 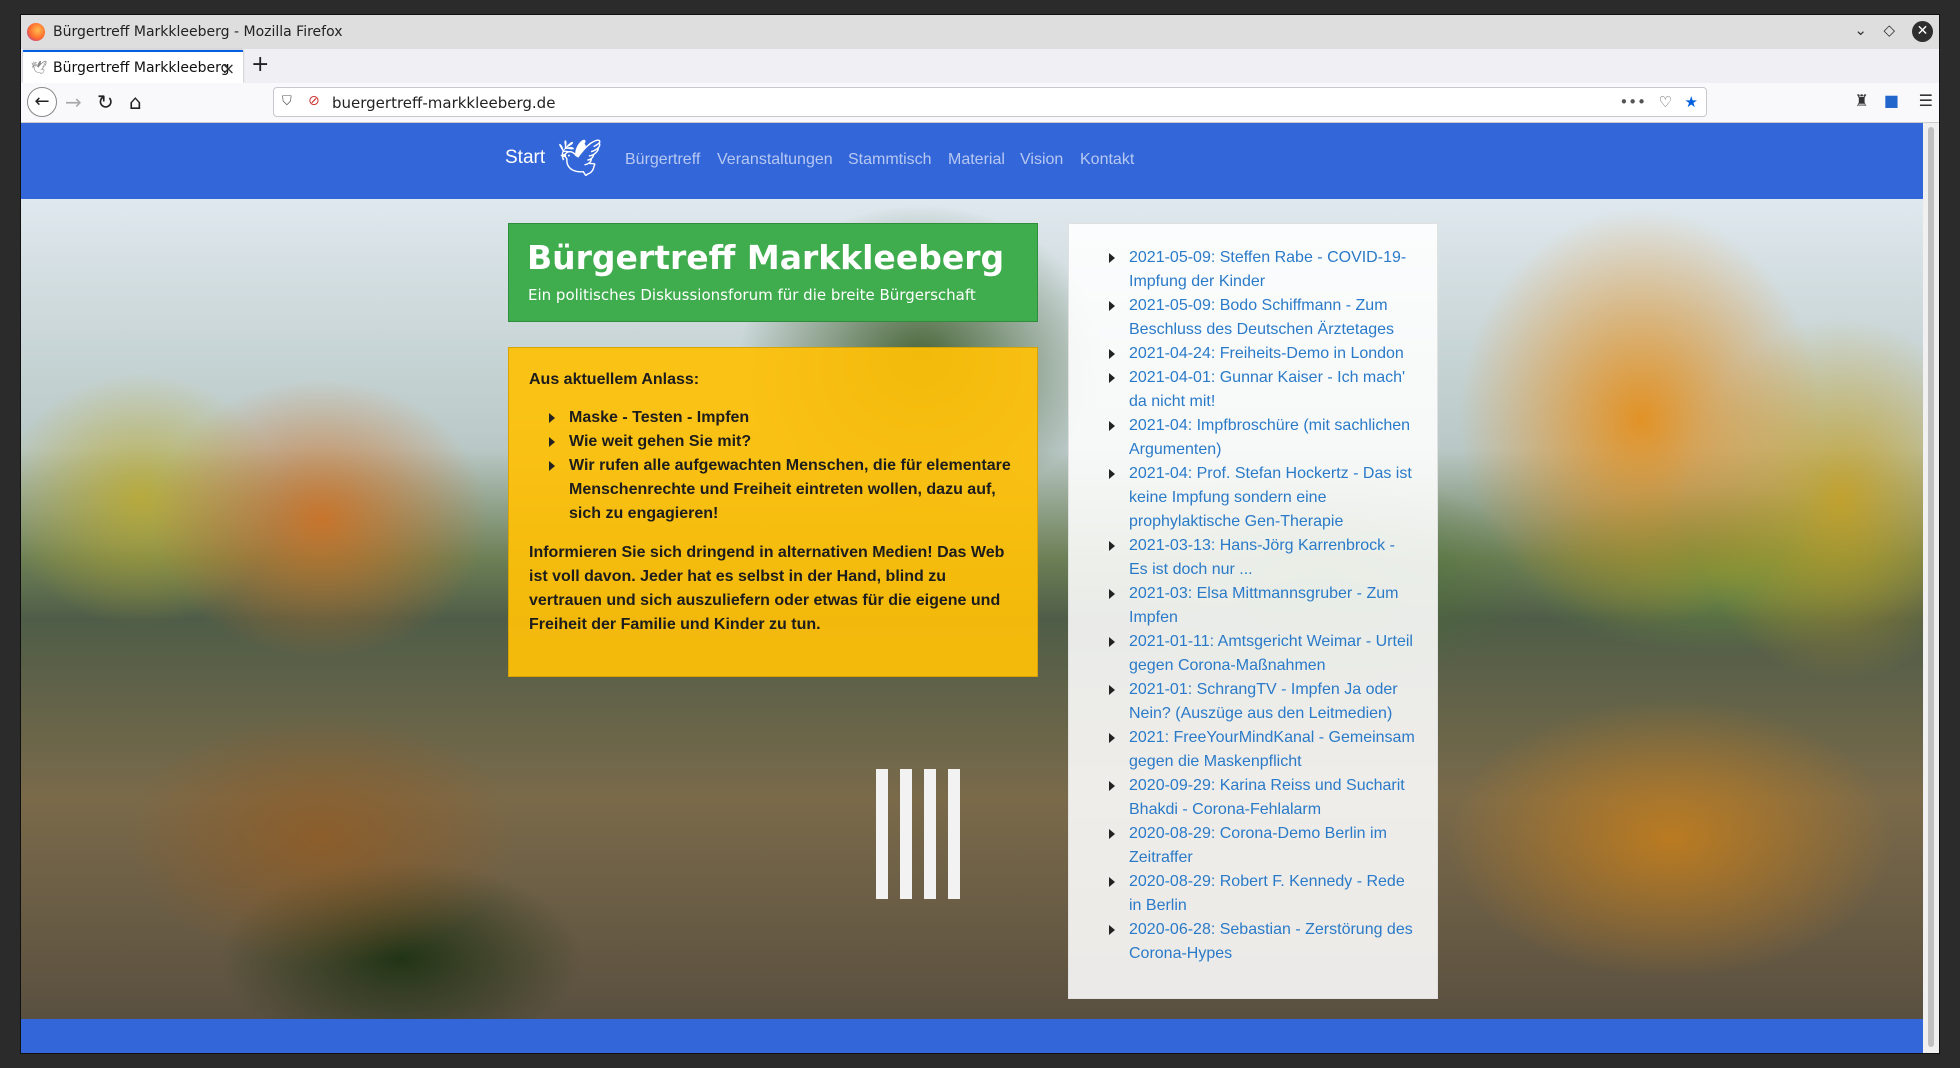 What do you see at coordinates (980, 66) in the screenshot?
I see `tab-bar: 🕊 Bürgertreff Markkleeberg × +` at bounding box center [980, 66].